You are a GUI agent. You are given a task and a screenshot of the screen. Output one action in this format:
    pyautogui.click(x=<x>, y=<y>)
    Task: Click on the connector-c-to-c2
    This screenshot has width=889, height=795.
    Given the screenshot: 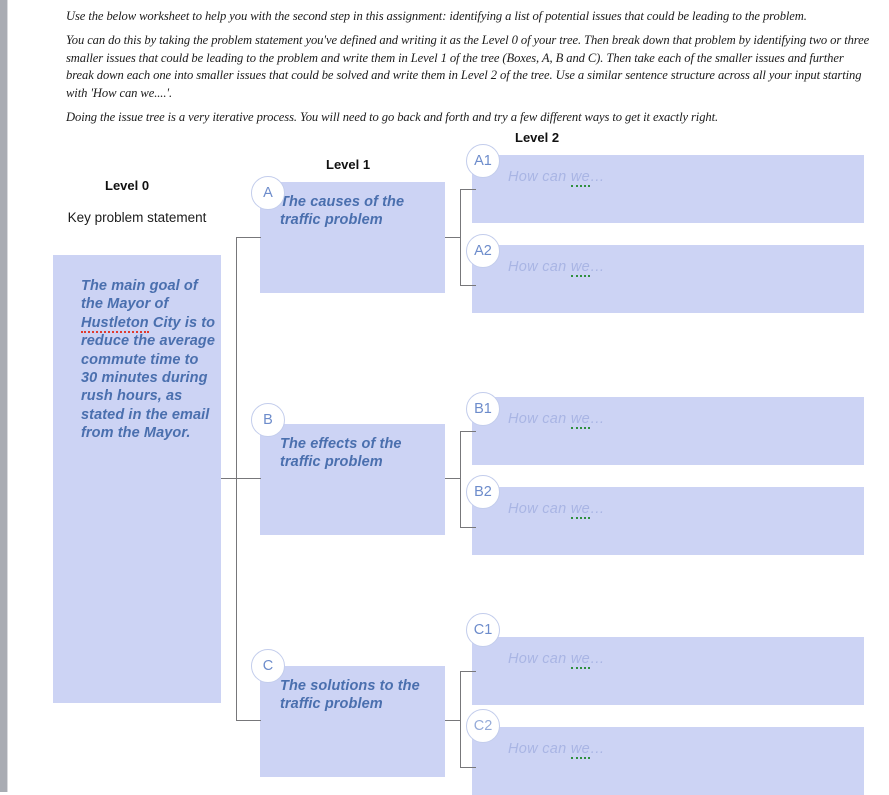 What is the action you would take?
    pyautogui.click(x=468, y=768)
    